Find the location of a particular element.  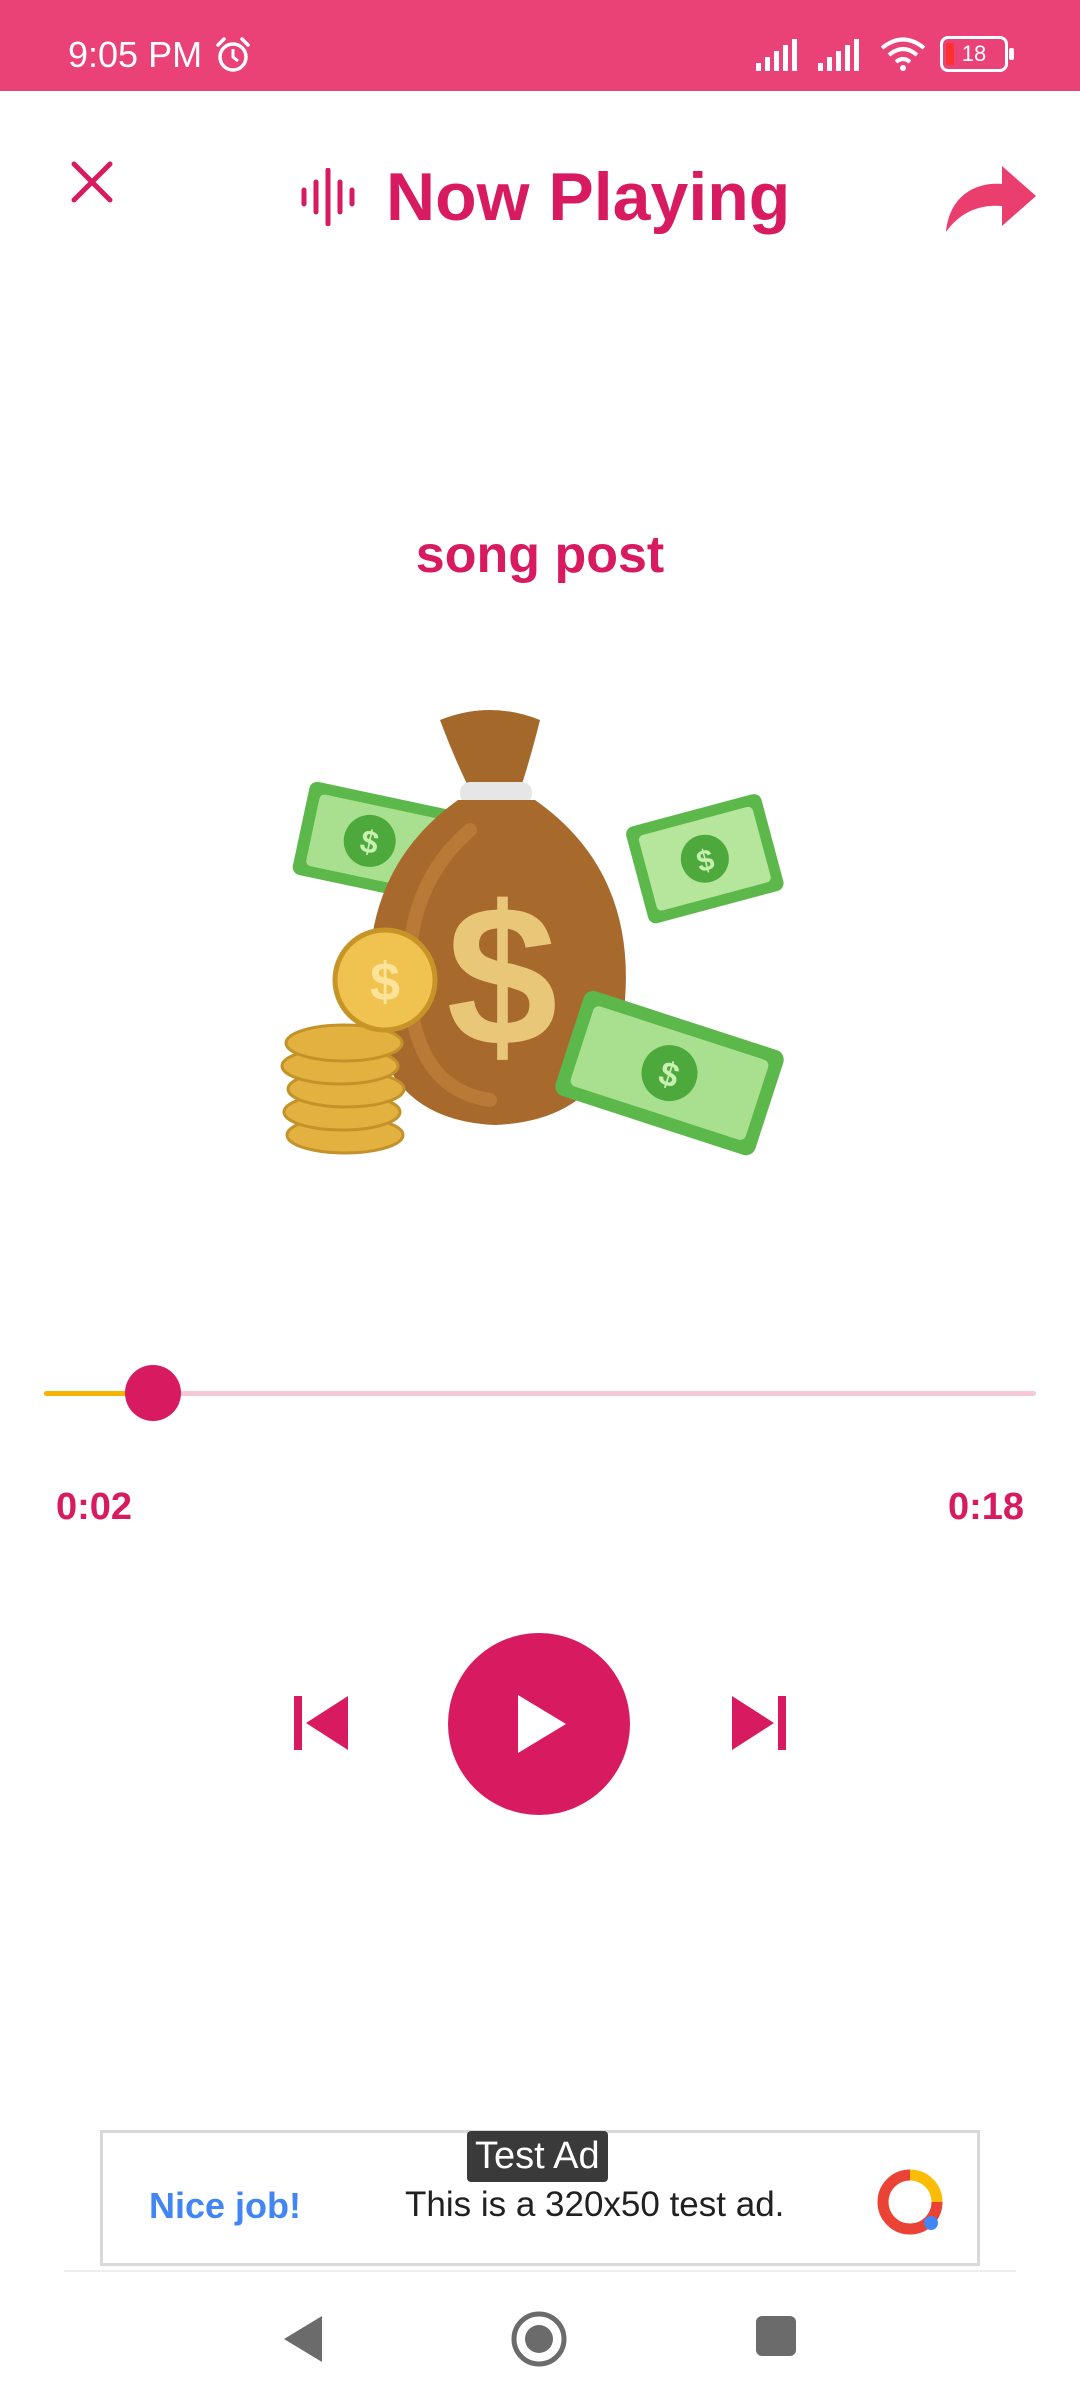

status-icons: 18 is located at coordinates (885, 54).